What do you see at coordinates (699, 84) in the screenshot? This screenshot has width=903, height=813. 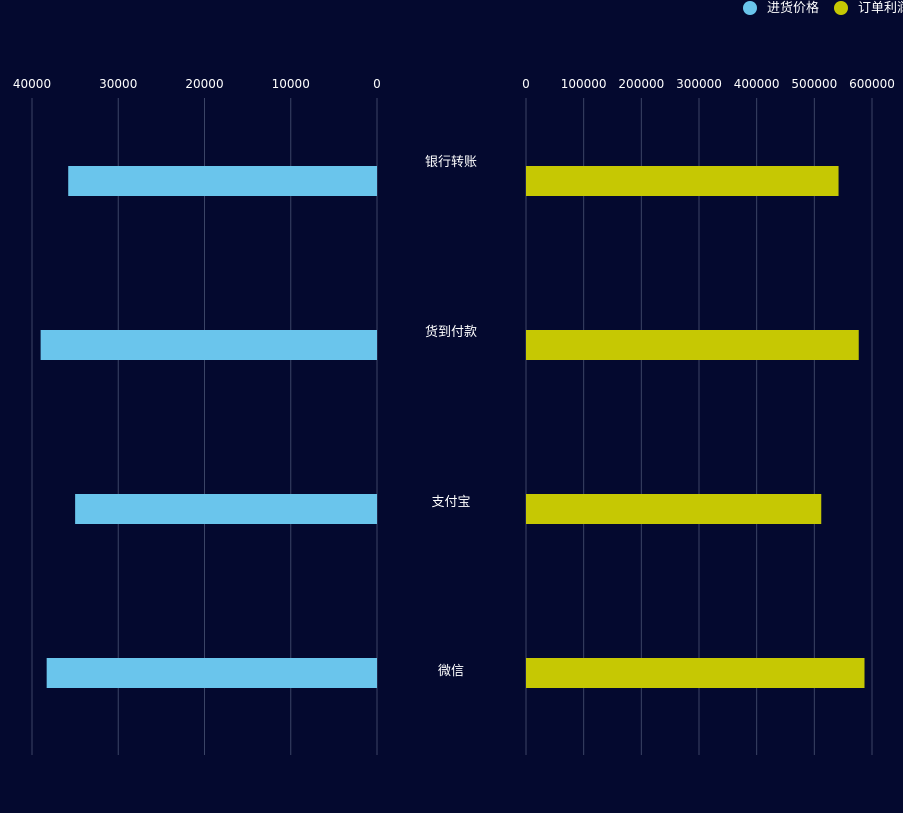 I see `right-axis-tick-label: 300000` at bounding box center [699, 84].